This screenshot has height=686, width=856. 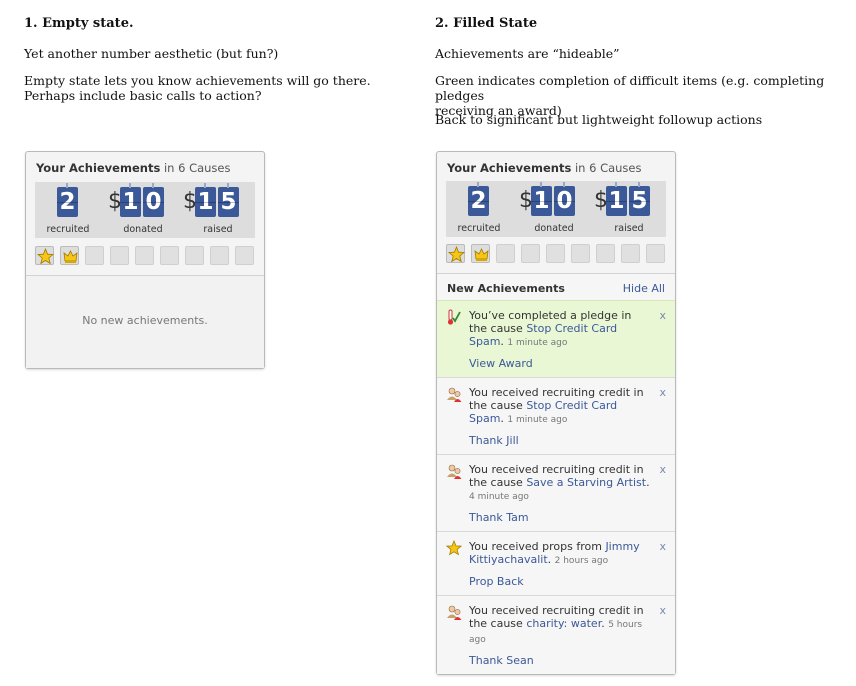 What do you see at coordinates (560, 363) in the screenshot?
I see `view-award-link: View Award` at bounding box center [560, 363].